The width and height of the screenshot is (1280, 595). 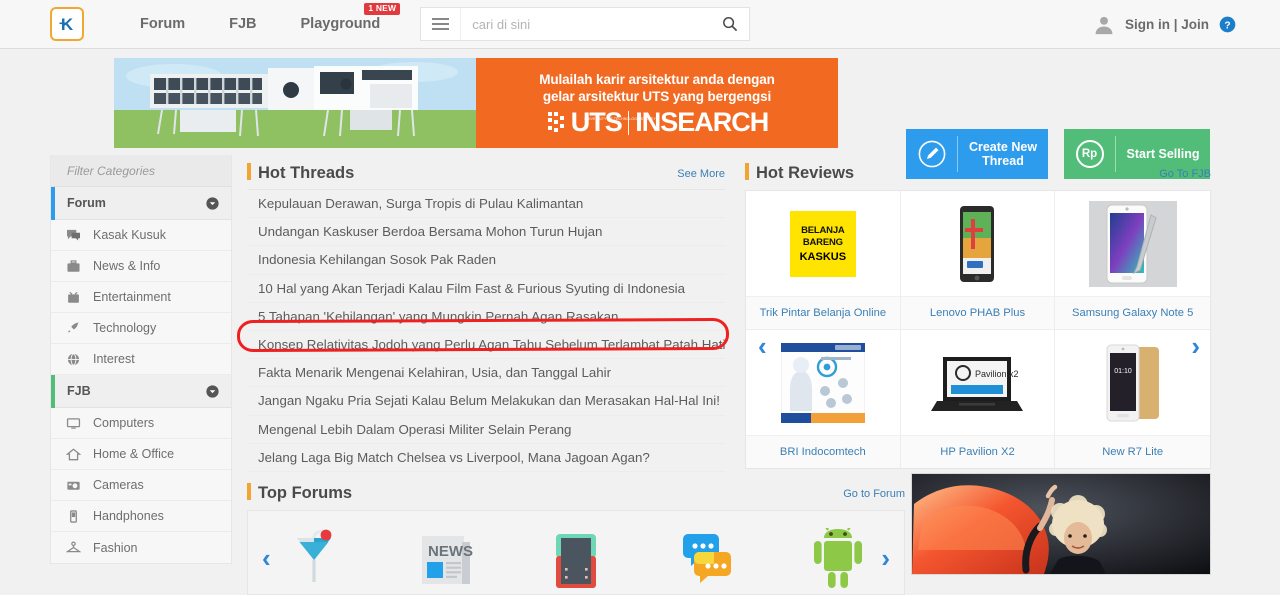 What do you see at coordinates (128, 516) in the screenshot?
I see `sidebar-item-label: Handphones` at bounding box center [128, 516].